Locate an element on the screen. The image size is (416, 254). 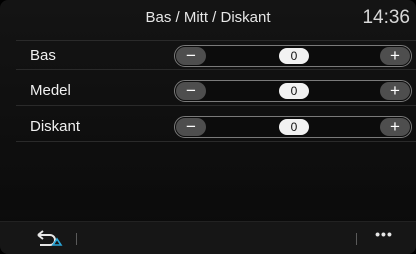
medel-stepper: − 0 + is located at coordinates (293, 91).